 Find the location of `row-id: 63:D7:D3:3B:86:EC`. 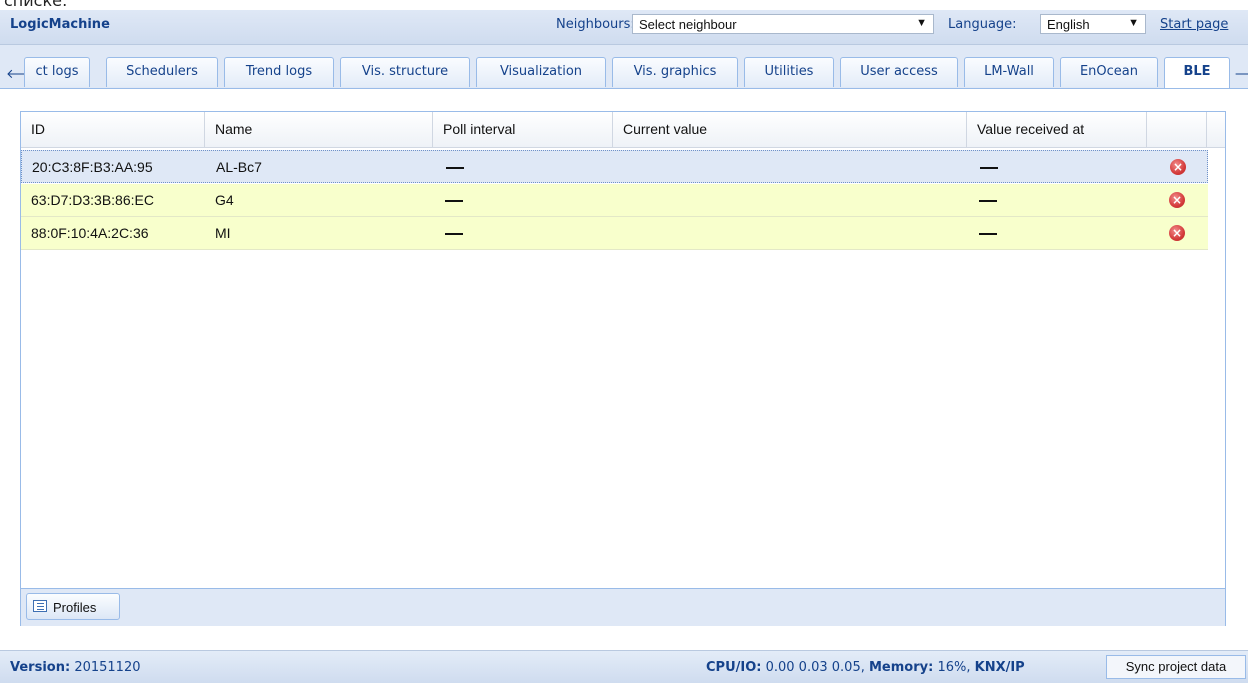

row-id: 63:D7:D3:3B:86:EC is located at coordinates (92, 200).